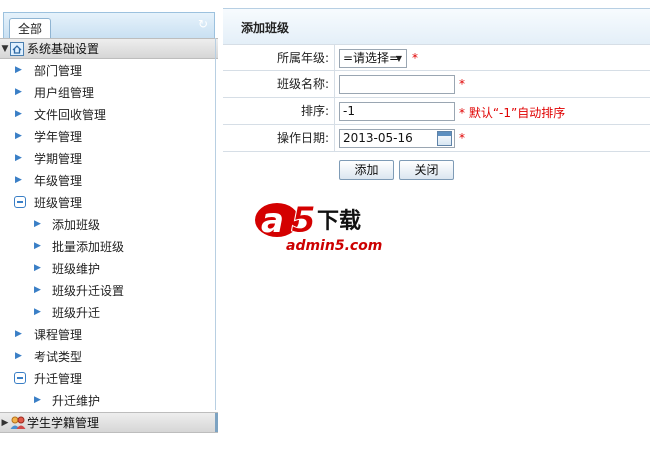 The image size is (650, 455). I want to click on breadcrumb-cutoff, so click(441, 2).